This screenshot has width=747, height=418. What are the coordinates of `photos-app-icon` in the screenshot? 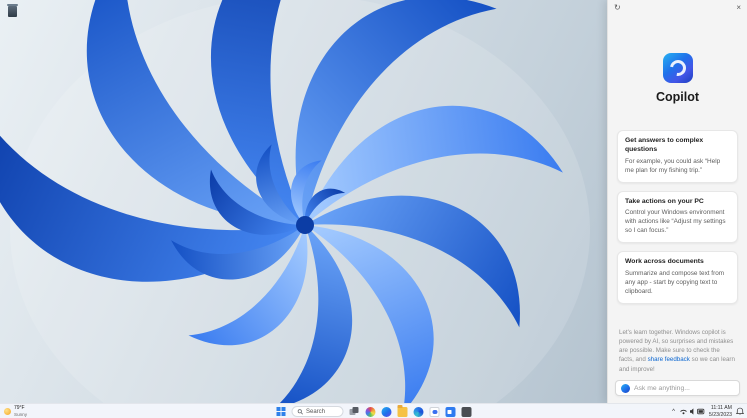 It's located at (370, 411).